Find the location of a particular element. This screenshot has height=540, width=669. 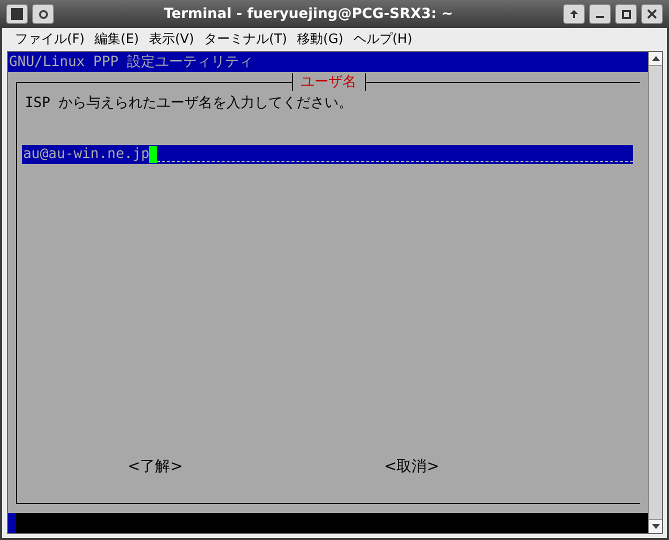

close-icon is located at coordinates (652, 14).